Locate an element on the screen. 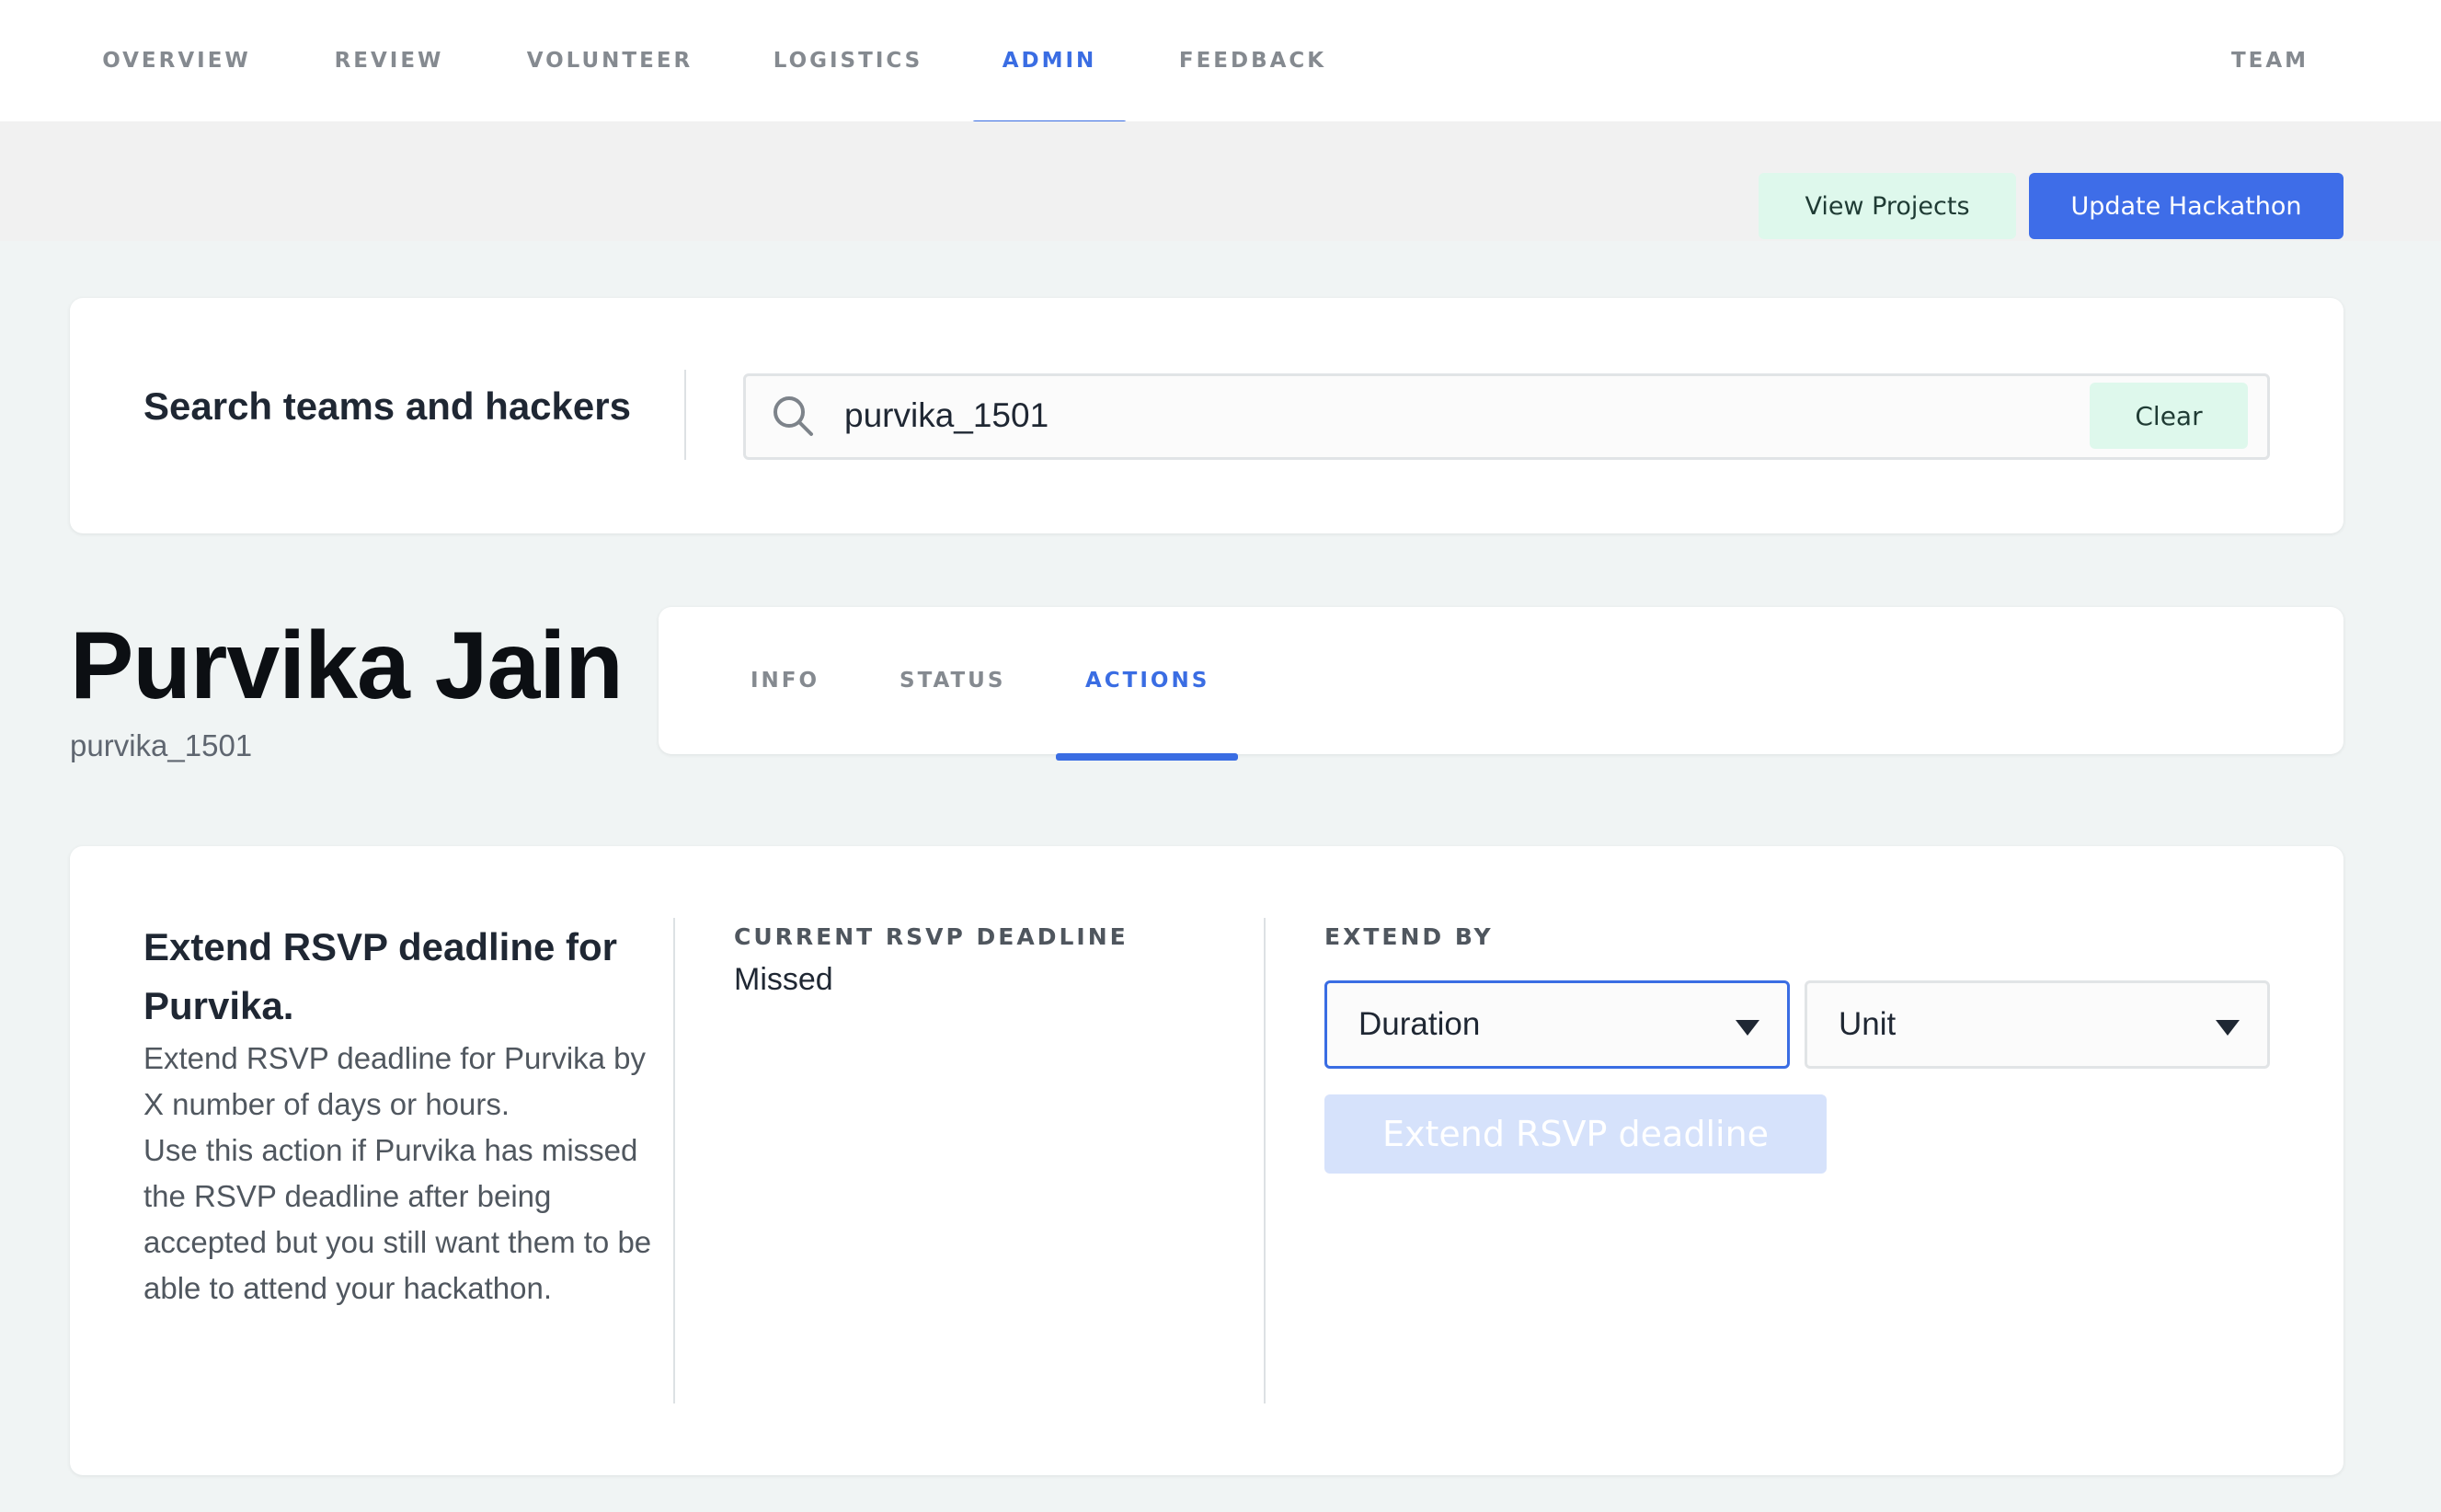  update-hackathon-button: Update Hackathon is located at coordinates (2186, 206).